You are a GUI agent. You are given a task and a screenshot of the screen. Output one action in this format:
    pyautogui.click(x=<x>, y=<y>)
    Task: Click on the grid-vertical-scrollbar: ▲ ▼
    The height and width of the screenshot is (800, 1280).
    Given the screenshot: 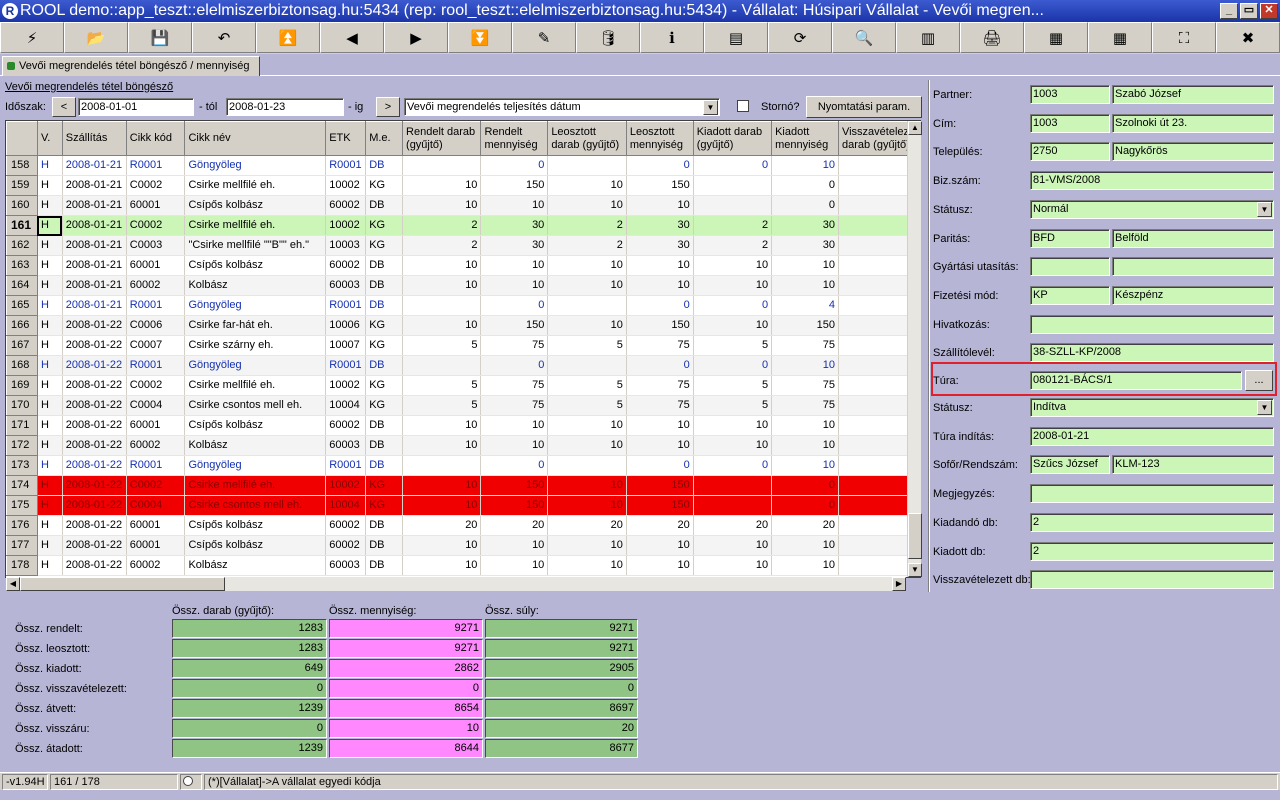 What is the action you would take?
    pyautogui.click(x=914, y=349)
    